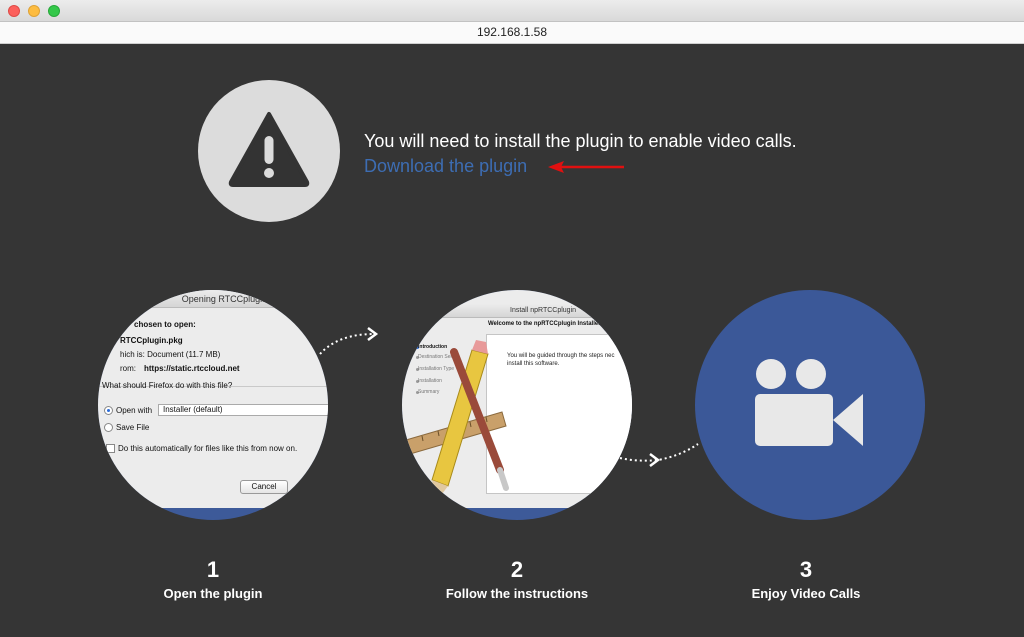 The width and height of the screenshot is (1024, 637). I want to click on file-name: RTCCplugin.pkg, so click(151, 340).